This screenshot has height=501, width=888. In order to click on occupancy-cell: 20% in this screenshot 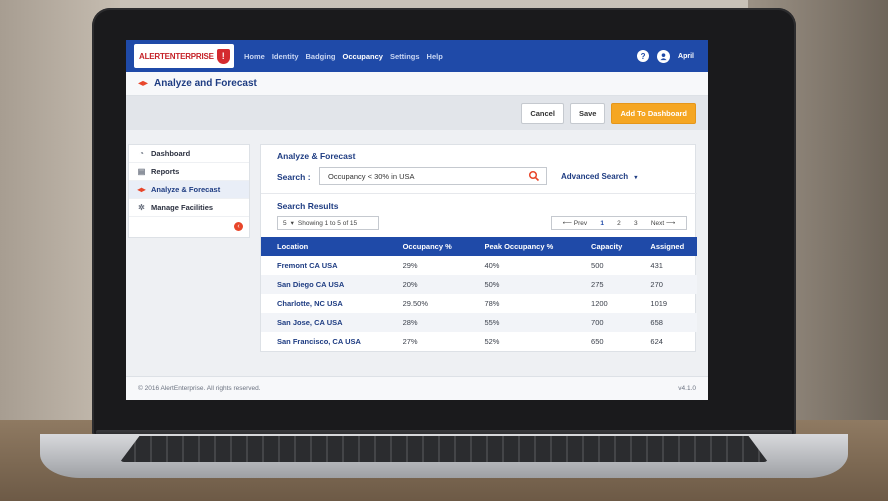, I will do `click(427, 284)`.